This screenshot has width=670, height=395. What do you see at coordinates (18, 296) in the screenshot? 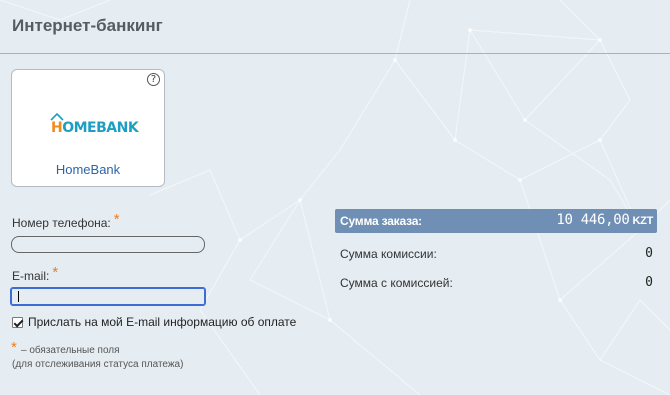
I see `text-caret` at bounding box center [18, 296].